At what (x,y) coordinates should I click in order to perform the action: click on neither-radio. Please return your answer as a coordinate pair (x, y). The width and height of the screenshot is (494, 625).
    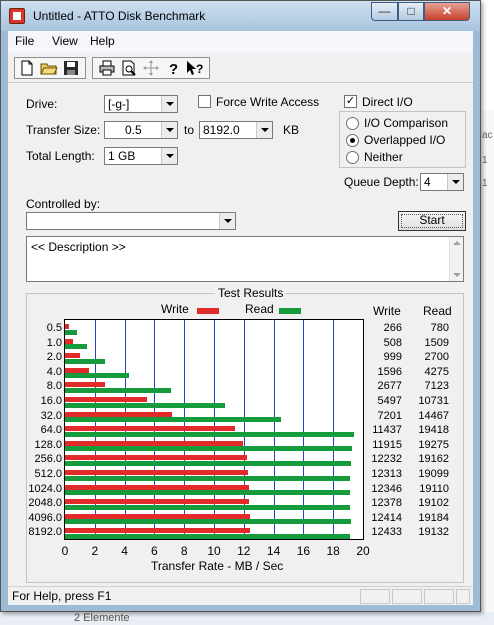
    Looking at the image, I should click on (352, 157).